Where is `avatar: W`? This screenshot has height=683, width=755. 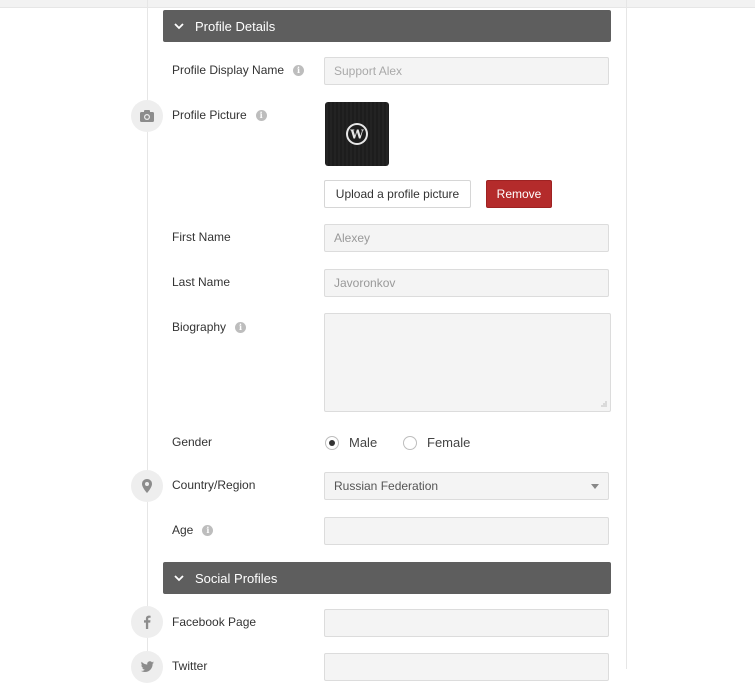
avatar: W is located at coordinates (357, 134).